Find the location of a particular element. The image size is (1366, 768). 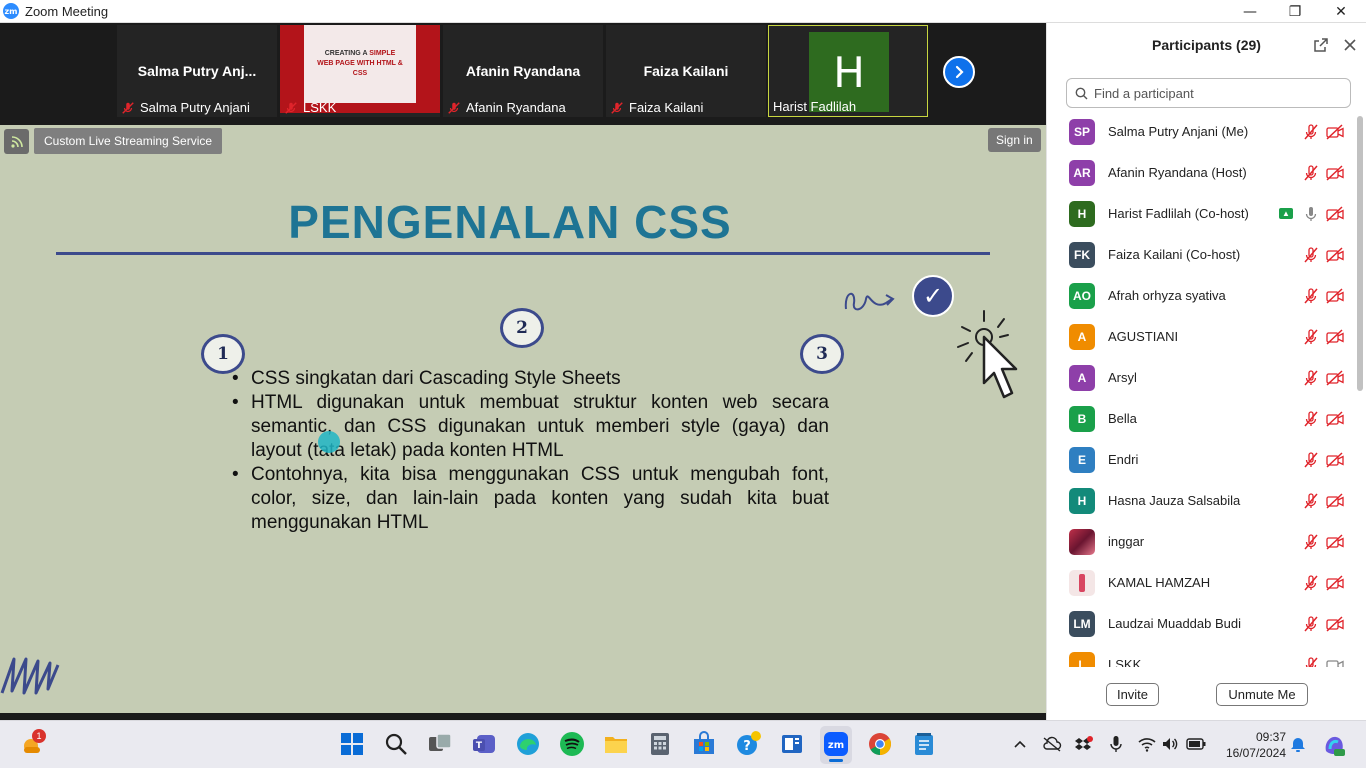

file-explorer-icon is located at coordinates (616, 744).